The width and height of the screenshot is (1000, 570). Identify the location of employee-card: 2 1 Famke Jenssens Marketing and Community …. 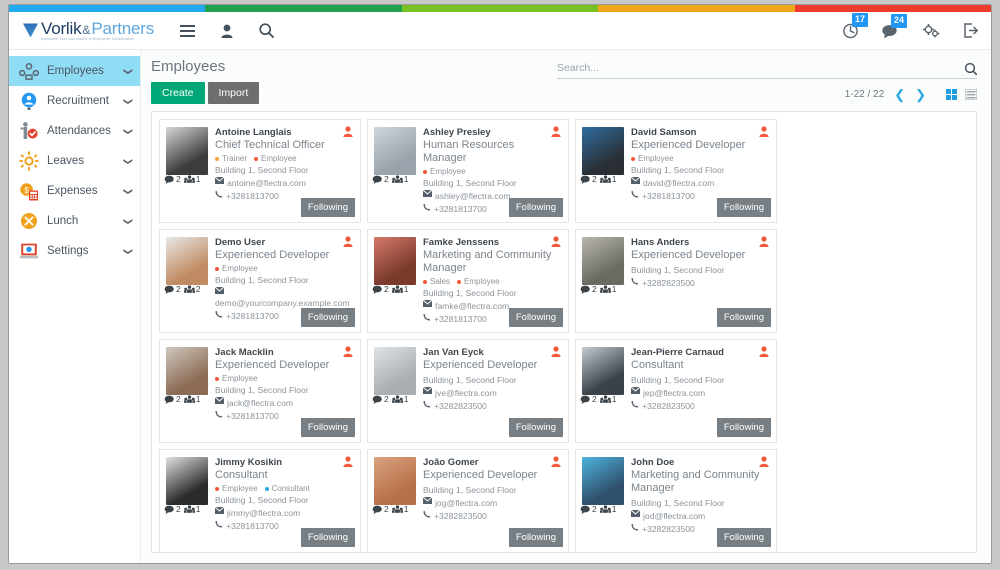
(468, 281).